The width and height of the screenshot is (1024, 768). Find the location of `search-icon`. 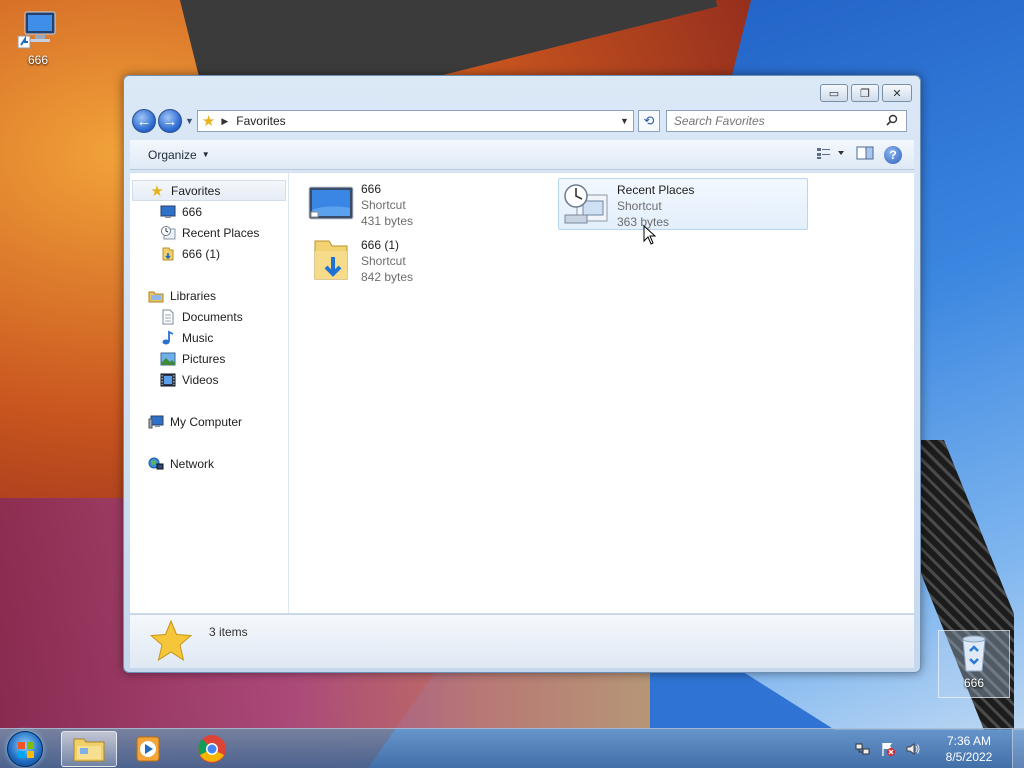

search-icon is located at coordinates (892, 121).